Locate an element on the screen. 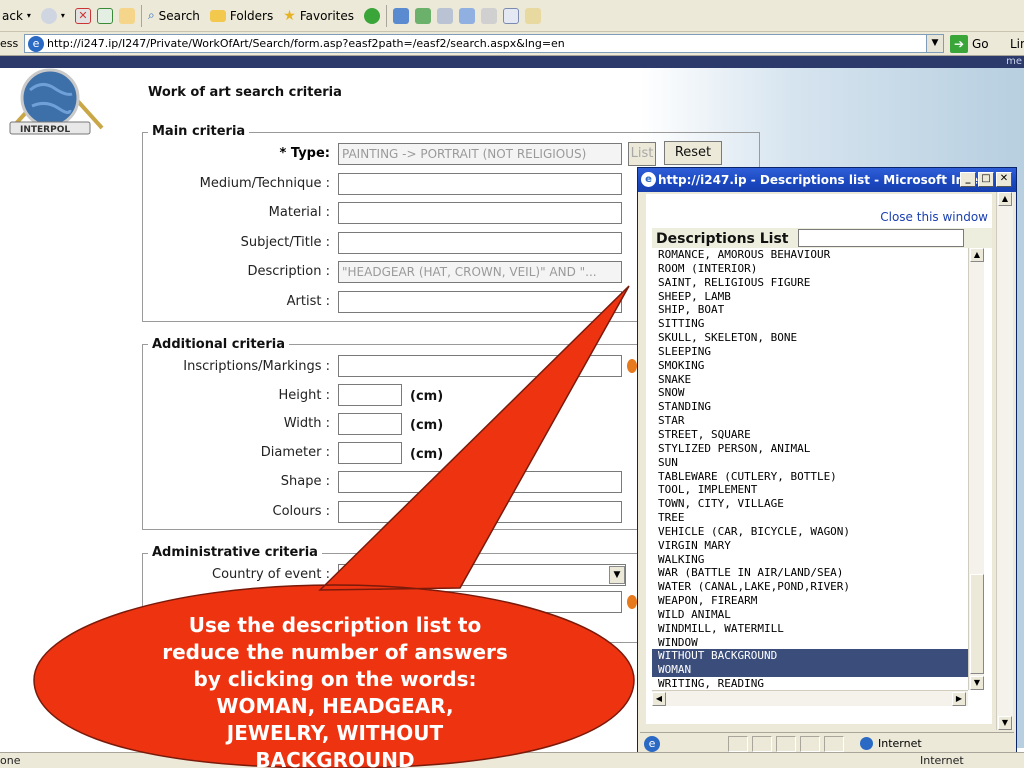 The width and height of the screenshot is (1024, 768). description-list-item: SKULL, SKELETON, BONE is located at coordinates (810, 338).